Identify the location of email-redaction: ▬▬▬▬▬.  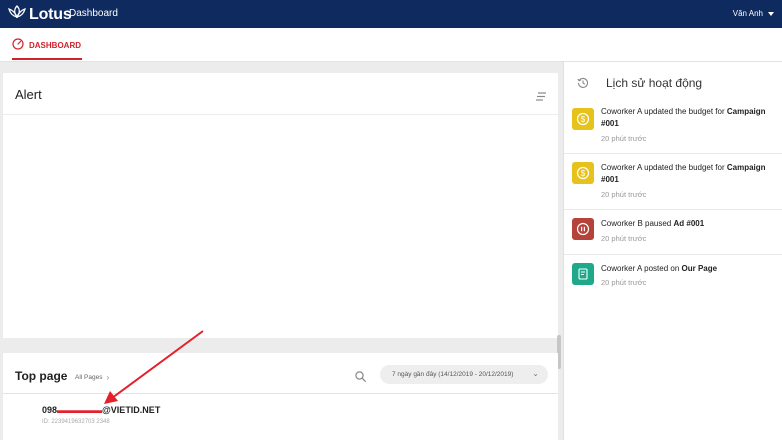
(80, 410).